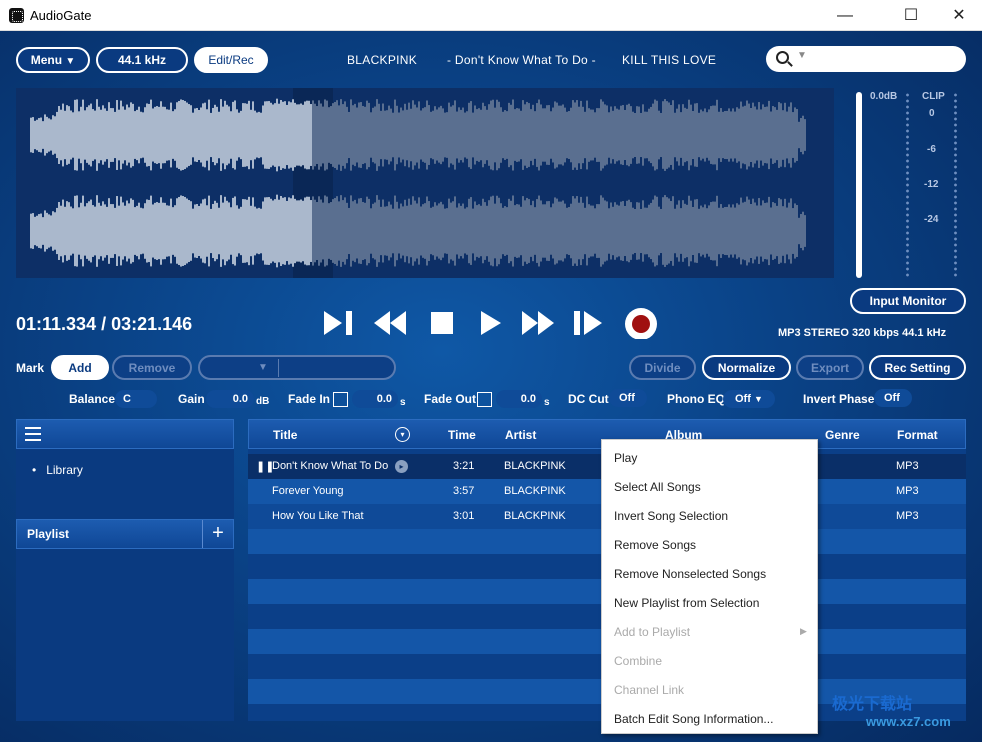 This screenshot has width=982, height=742. I want to click on fade-out-checkbox, so click(484, 399).